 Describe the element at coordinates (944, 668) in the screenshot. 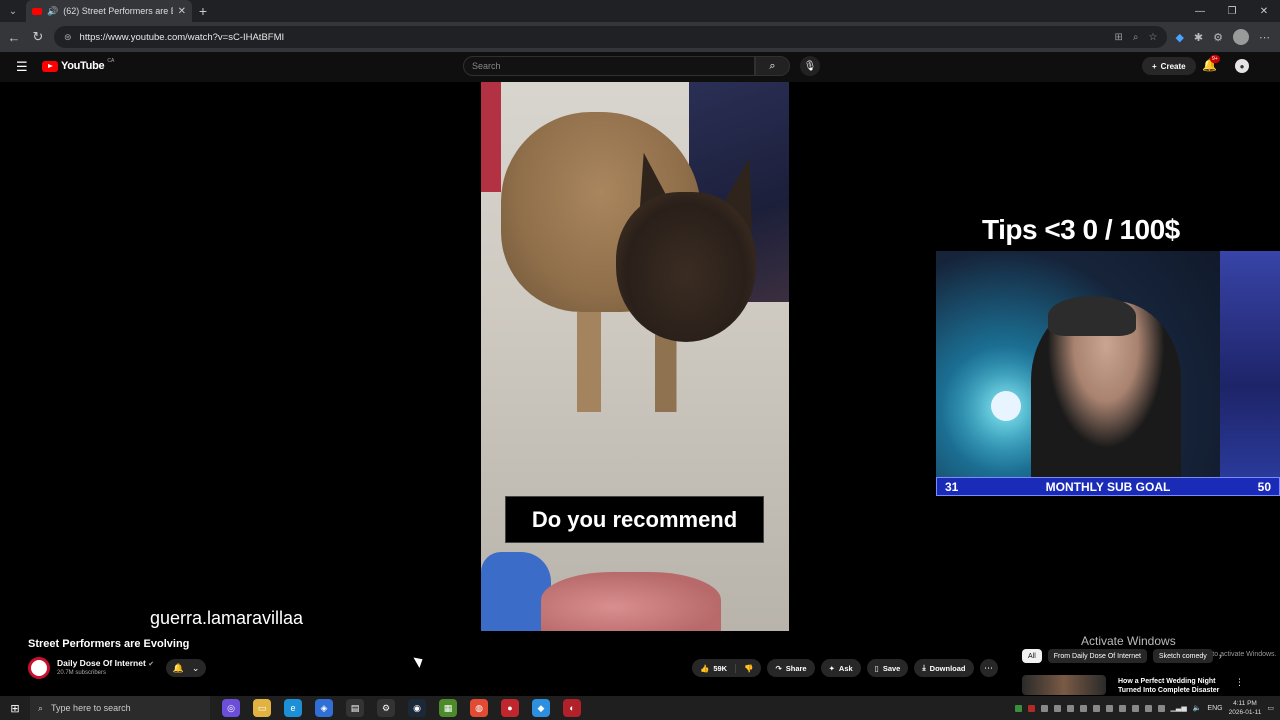

I see `download-button: ⤓ Download` at that location.